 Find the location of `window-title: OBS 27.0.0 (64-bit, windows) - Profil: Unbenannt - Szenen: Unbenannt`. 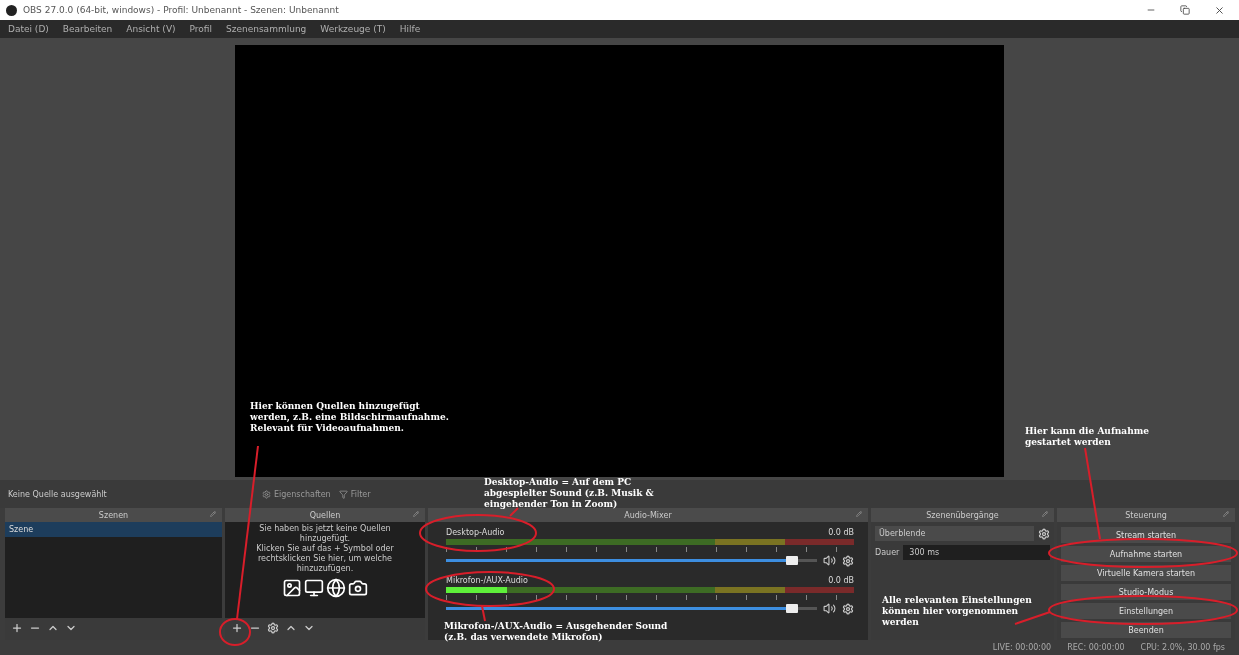

window-title: OBS 27.0.0 (64-bit, windows) - Profil: Unbenannt - Szenen: Unbenannt is located at coordinates (181, 10).